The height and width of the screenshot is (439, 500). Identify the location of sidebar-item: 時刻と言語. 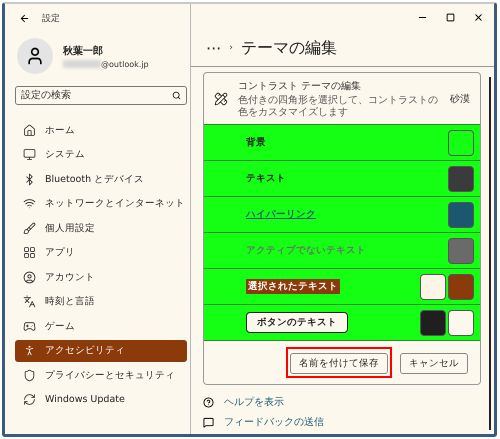
(101, 301).